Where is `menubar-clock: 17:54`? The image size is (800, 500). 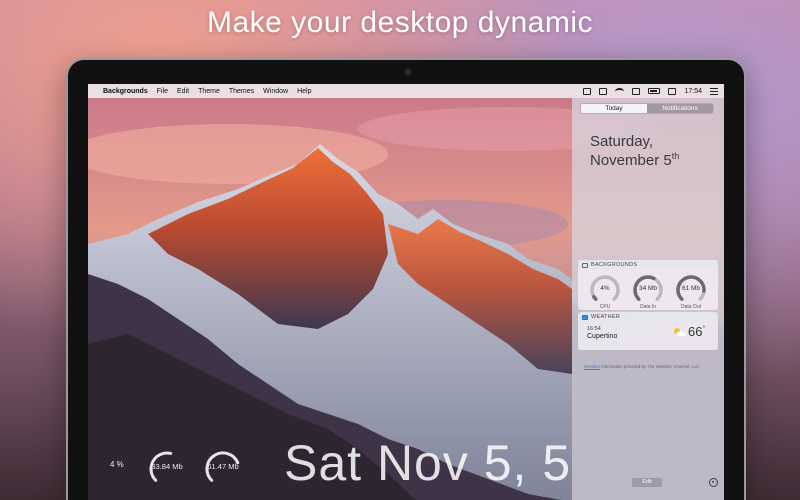 menubar-clock: 17:54 is located at coordinates (693, 91).